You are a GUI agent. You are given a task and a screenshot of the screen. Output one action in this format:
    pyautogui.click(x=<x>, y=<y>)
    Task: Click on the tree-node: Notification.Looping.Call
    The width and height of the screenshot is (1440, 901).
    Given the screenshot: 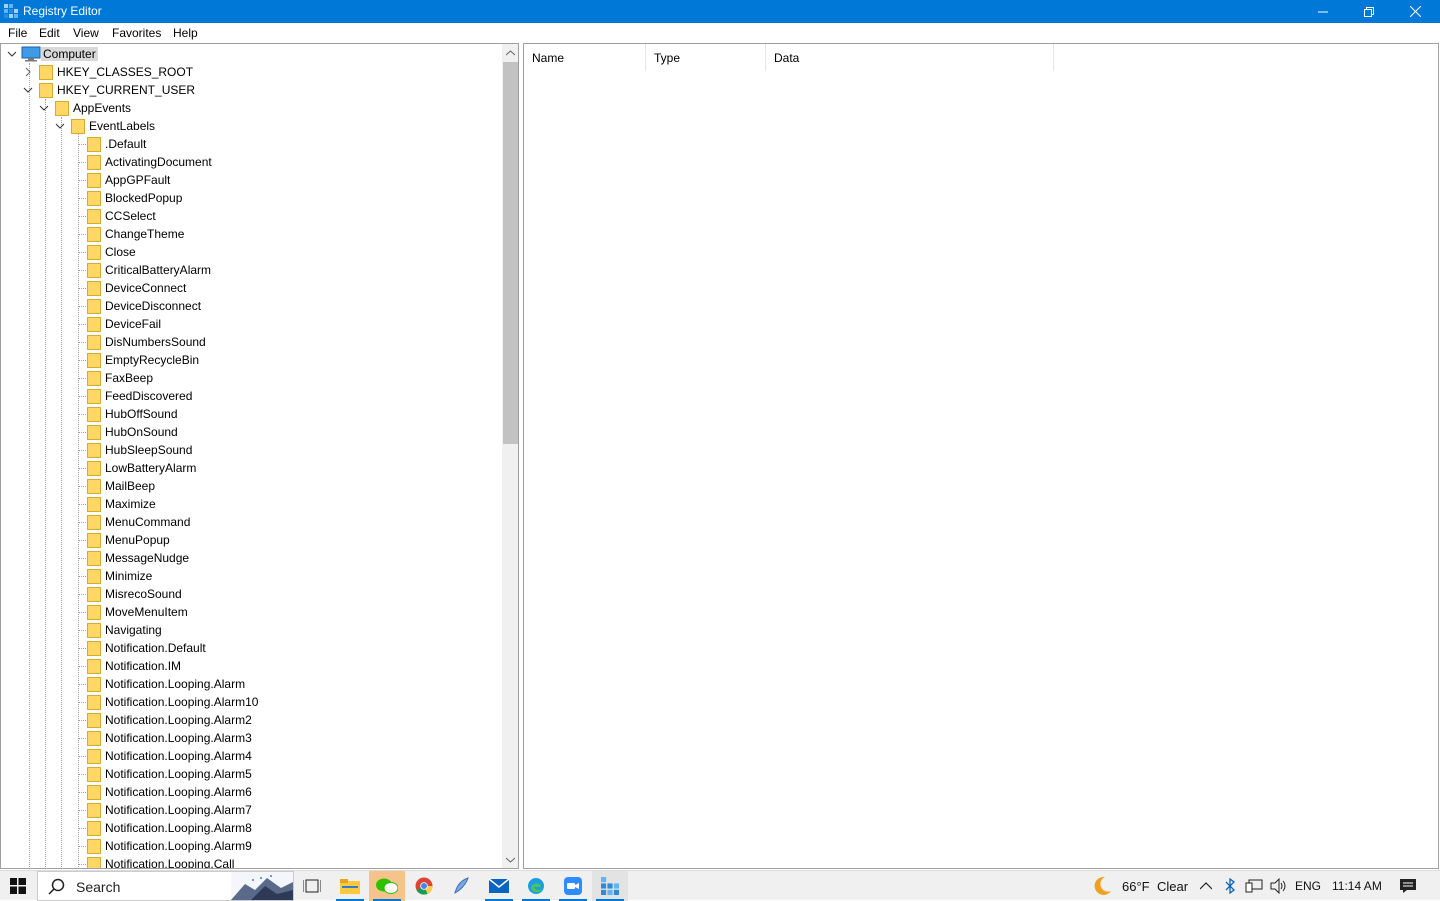 What is the action you would take?
    pyautogui.click(x=285, y=862)
    